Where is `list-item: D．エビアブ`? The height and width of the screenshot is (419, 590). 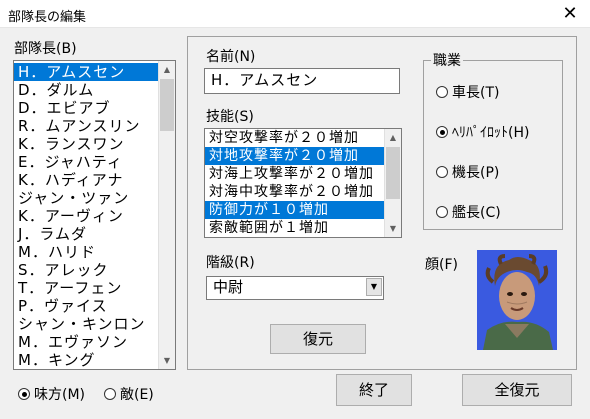 list-item: D．エビアブ is located at coordinates (86, 108).